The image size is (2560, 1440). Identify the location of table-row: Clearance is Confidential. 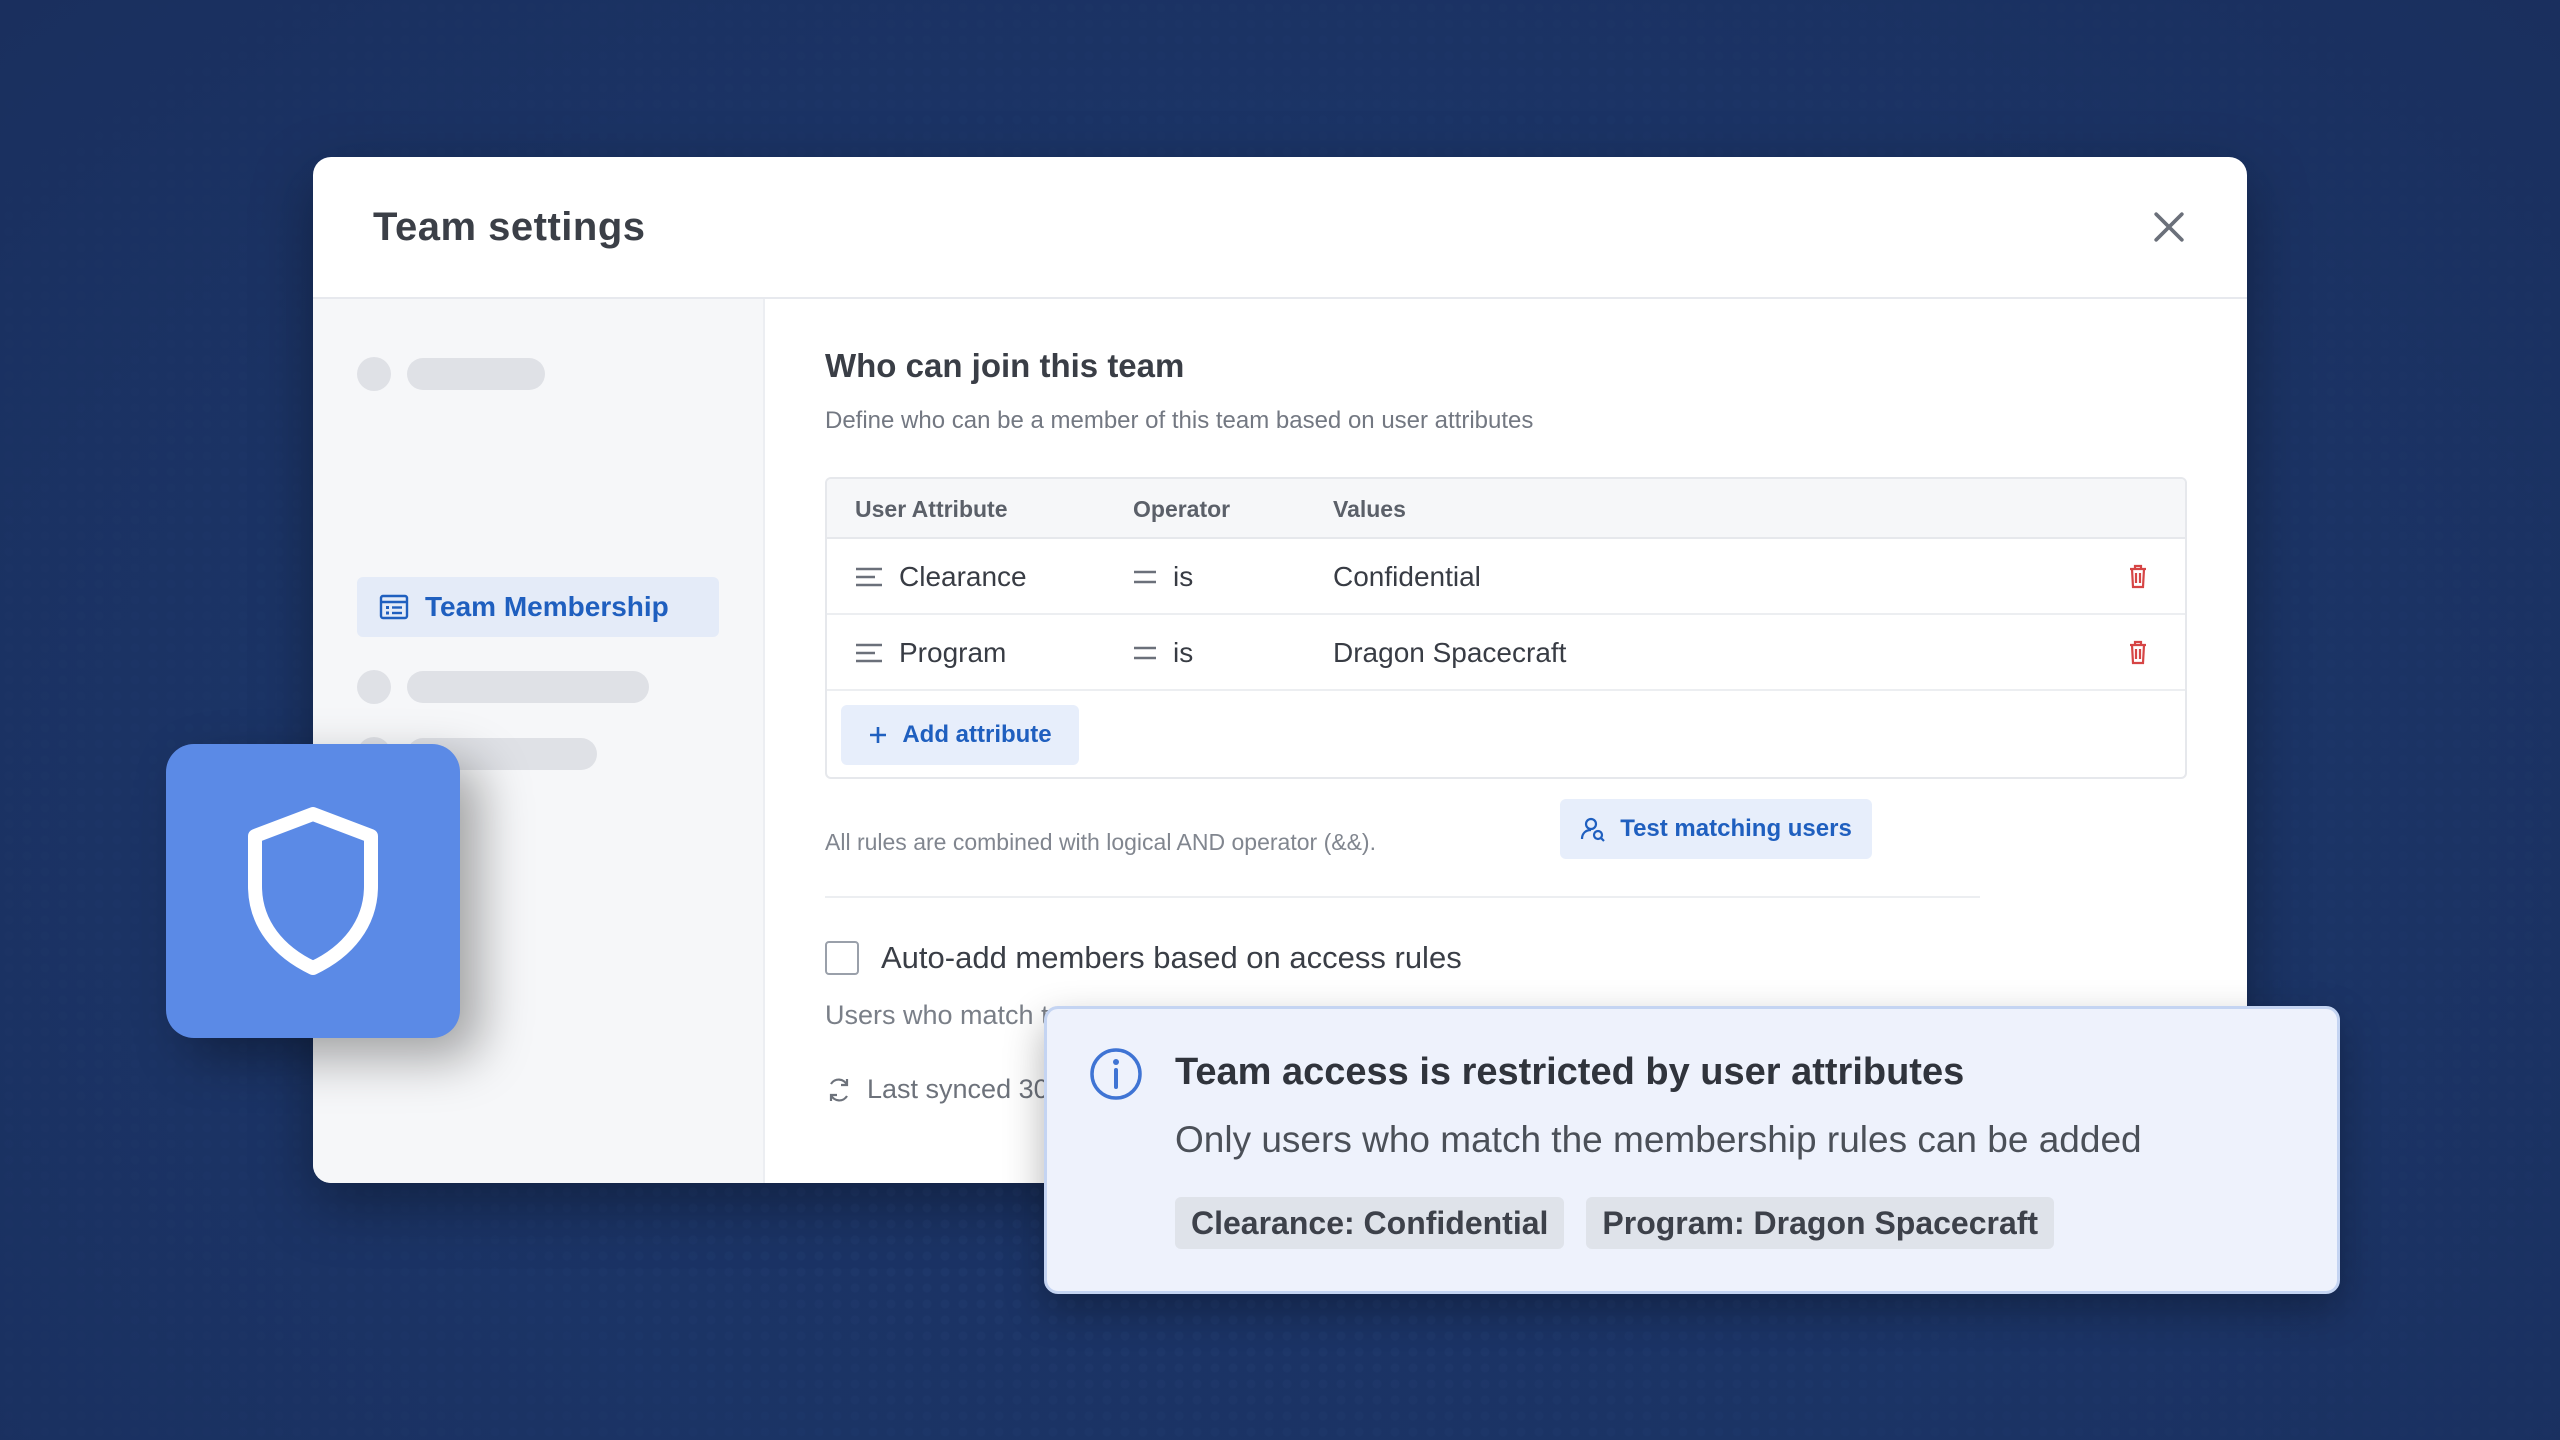
(1506, 577).